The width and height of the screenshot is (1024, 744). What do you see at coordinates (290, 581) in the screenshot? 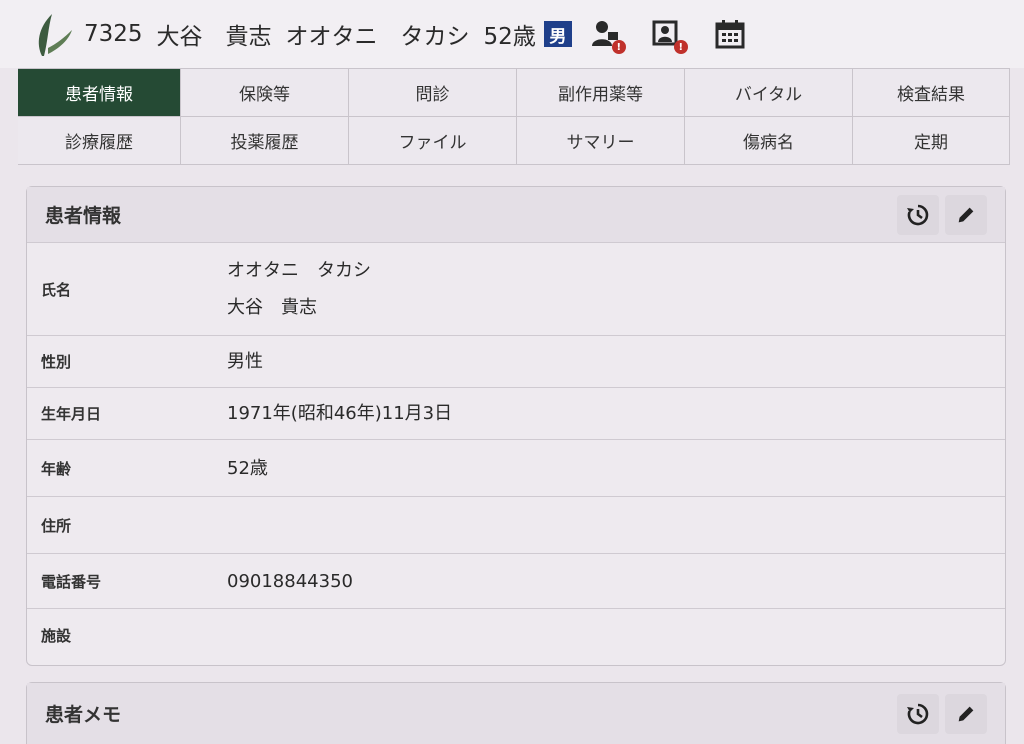
I see `value-phone: 09018844350` at bounding box center [290, 581].